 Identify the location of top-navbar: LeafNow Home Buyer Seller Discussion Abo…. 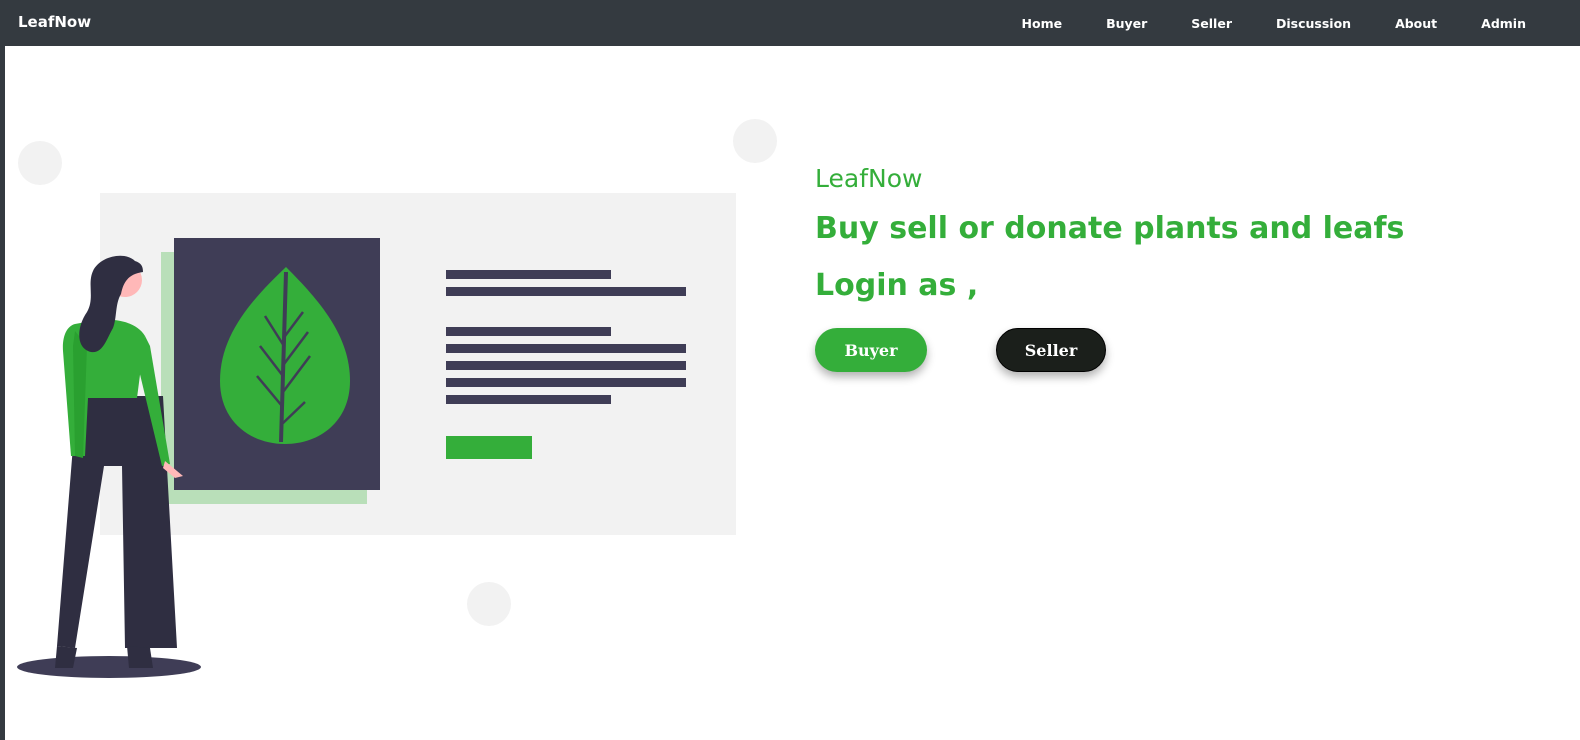
(792, 23).